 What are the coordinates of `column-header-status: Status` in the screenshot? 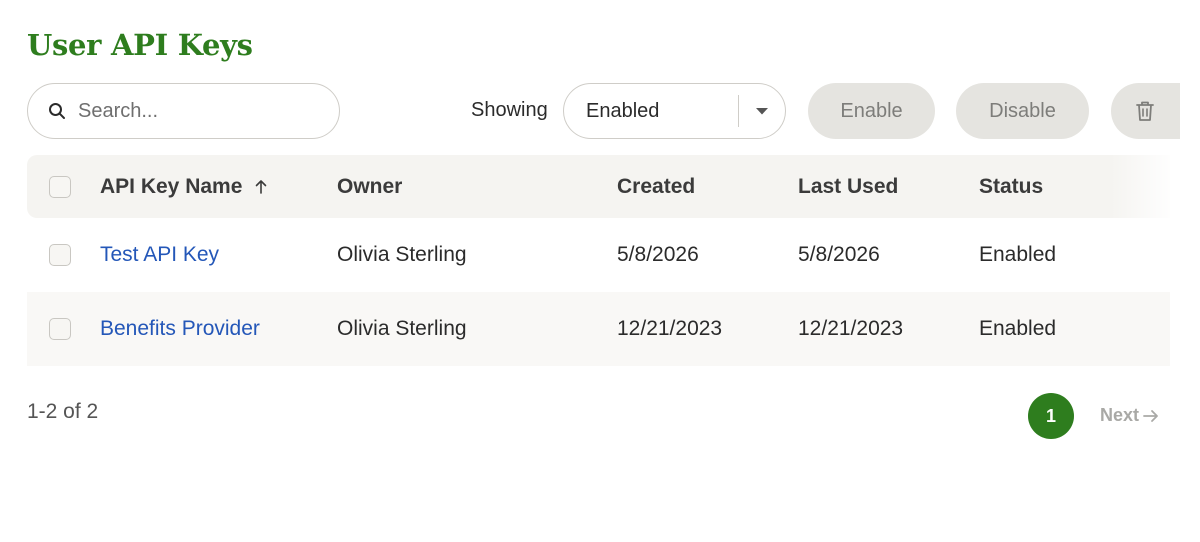 It's located at (1011, 186).